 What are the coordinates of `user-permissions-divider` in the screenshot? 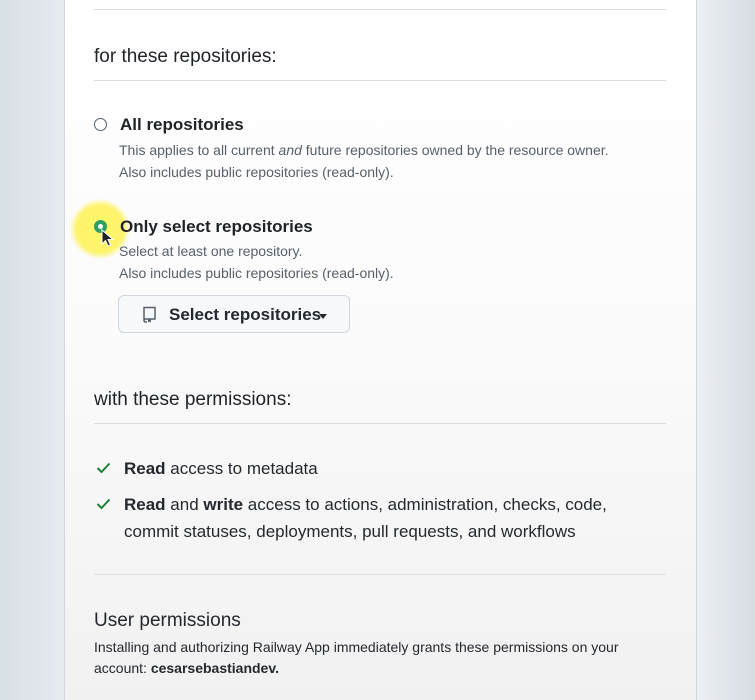 It's located at (380, 574).